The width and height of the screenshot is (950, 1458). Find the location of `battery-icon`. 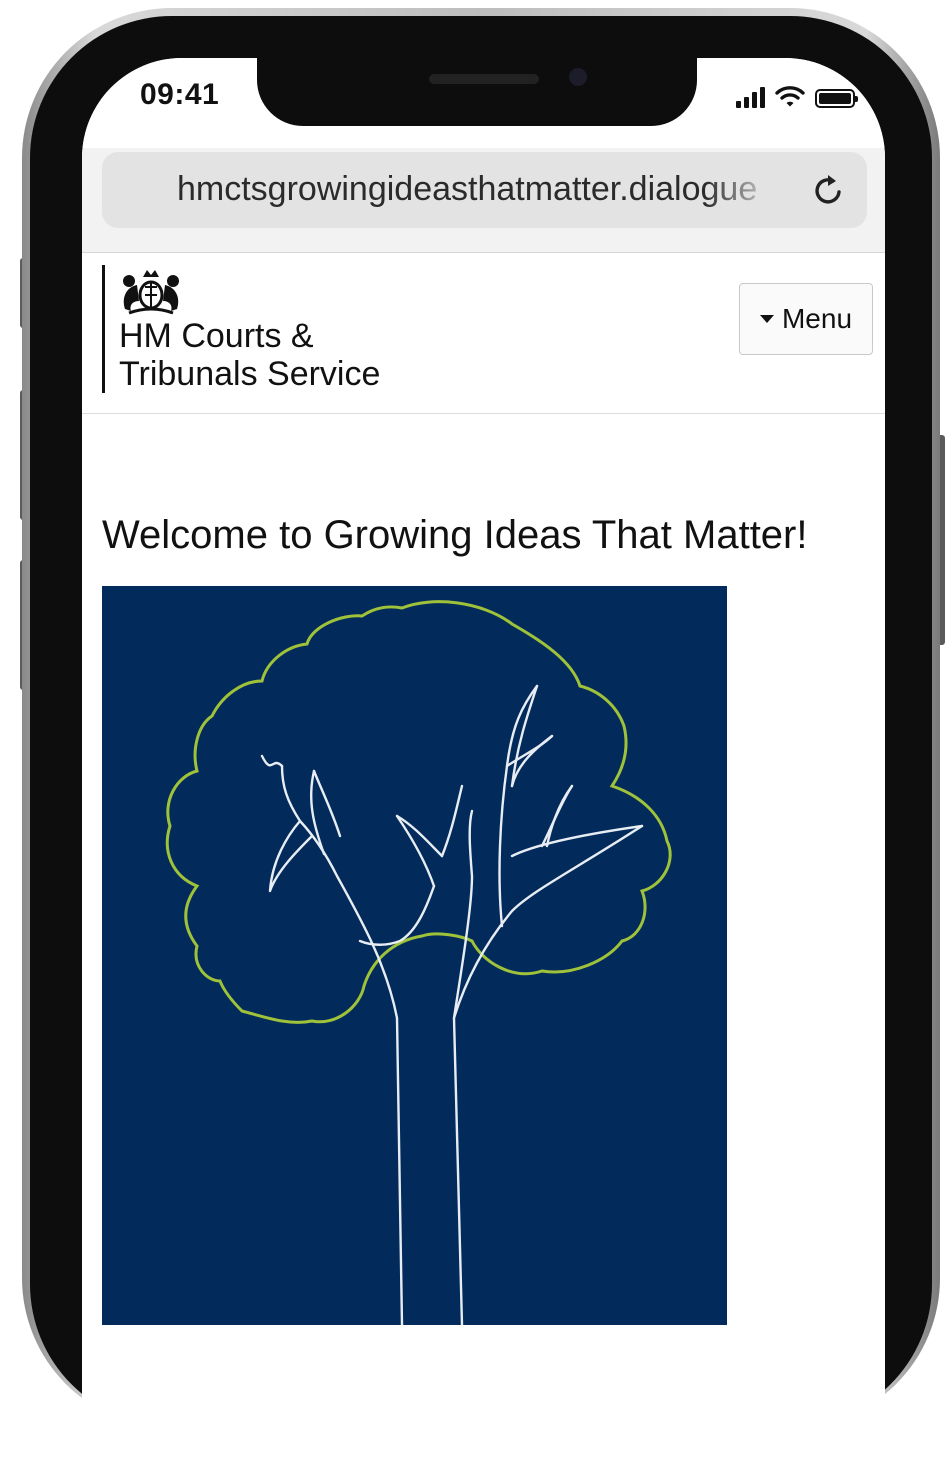

battery-icon is located at coordinates (836, 98).